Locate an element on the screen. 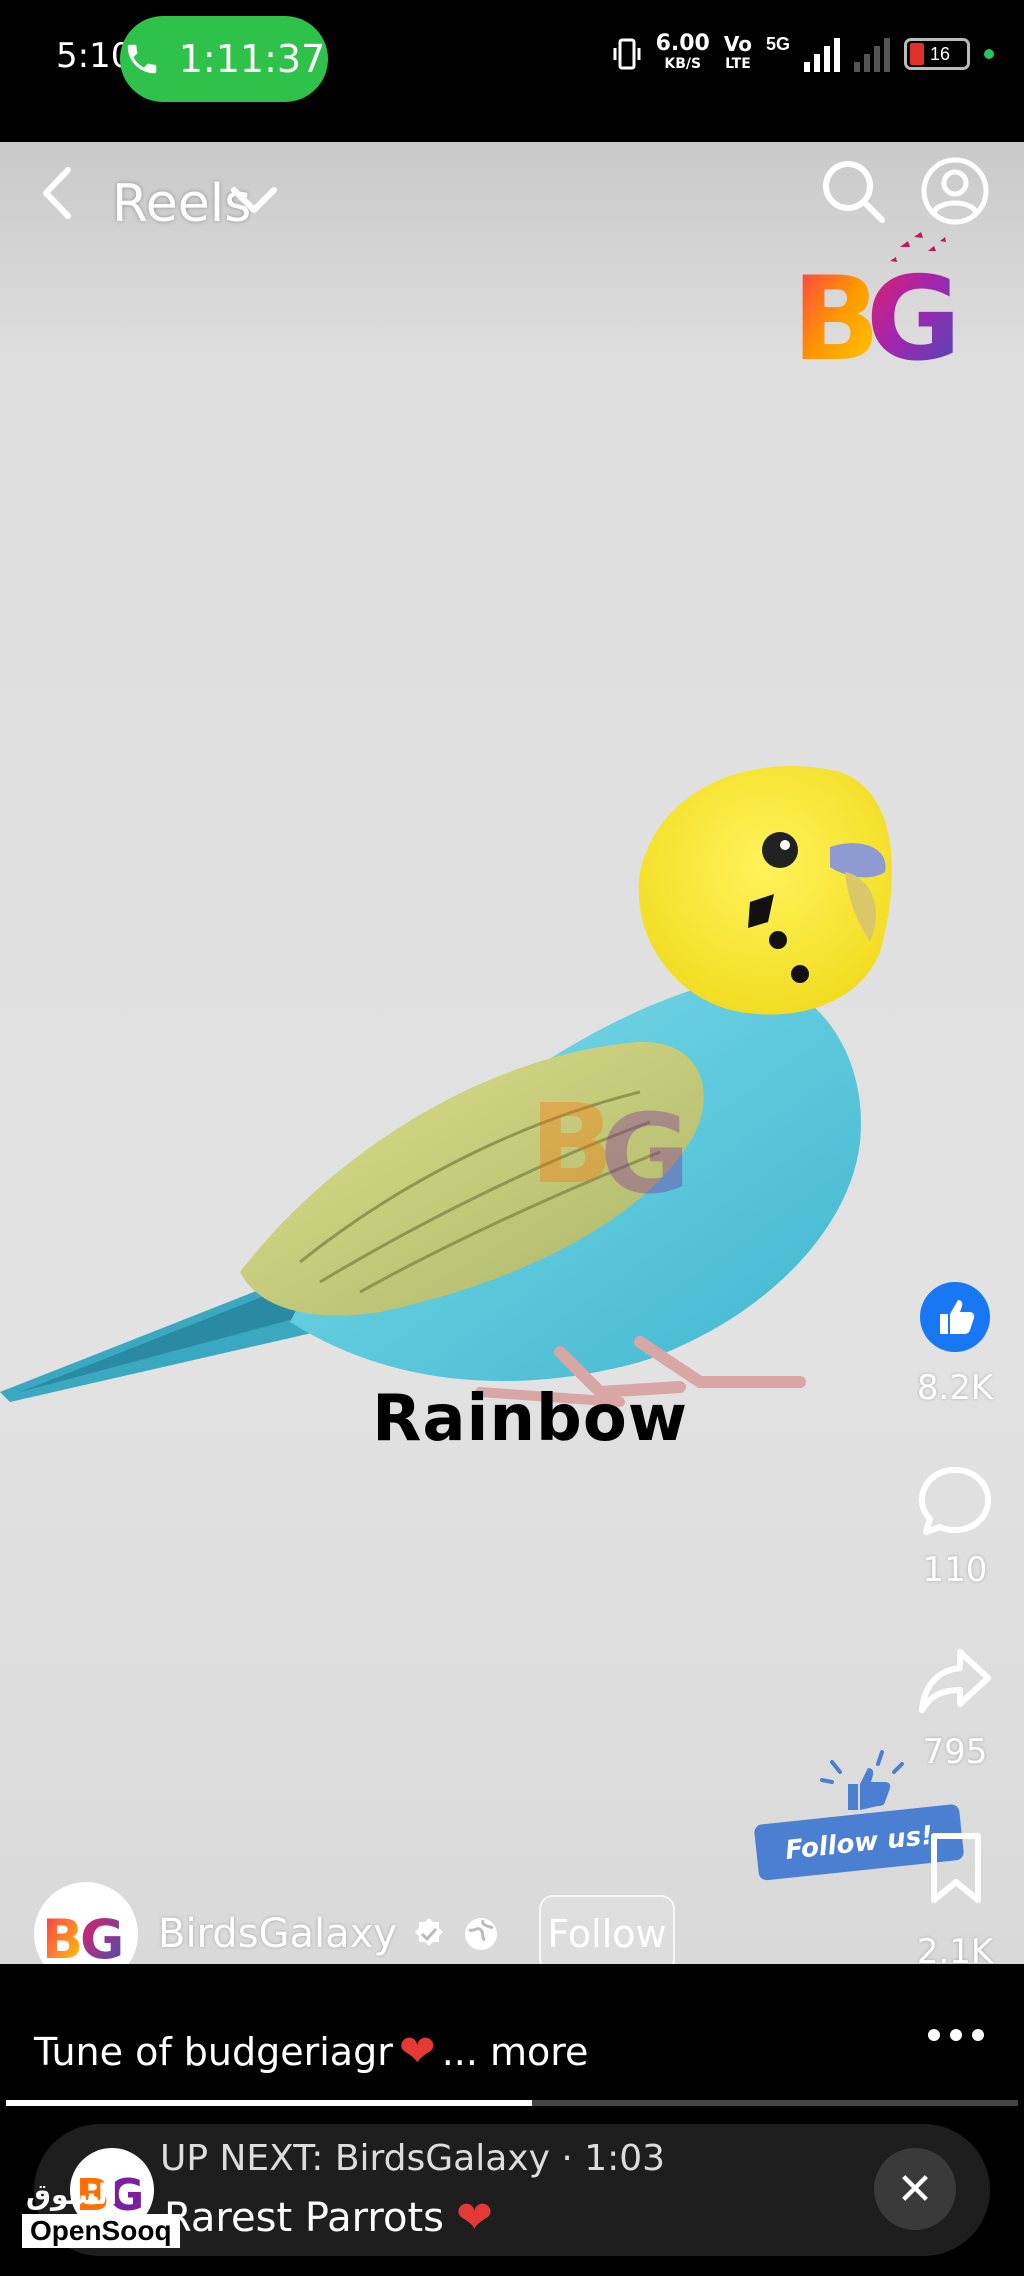  like-count: 8.2K is located at coordinates (955, 1388).